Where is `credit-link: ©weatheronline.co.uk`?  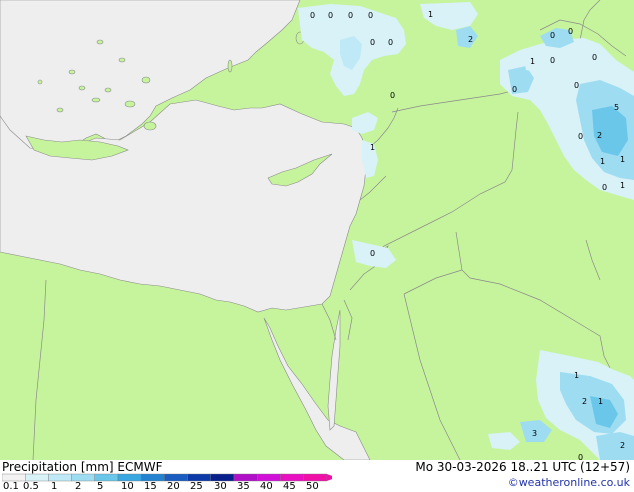
credit-link: ©weatheronline.co.uk is located at coordinates (569, 482).